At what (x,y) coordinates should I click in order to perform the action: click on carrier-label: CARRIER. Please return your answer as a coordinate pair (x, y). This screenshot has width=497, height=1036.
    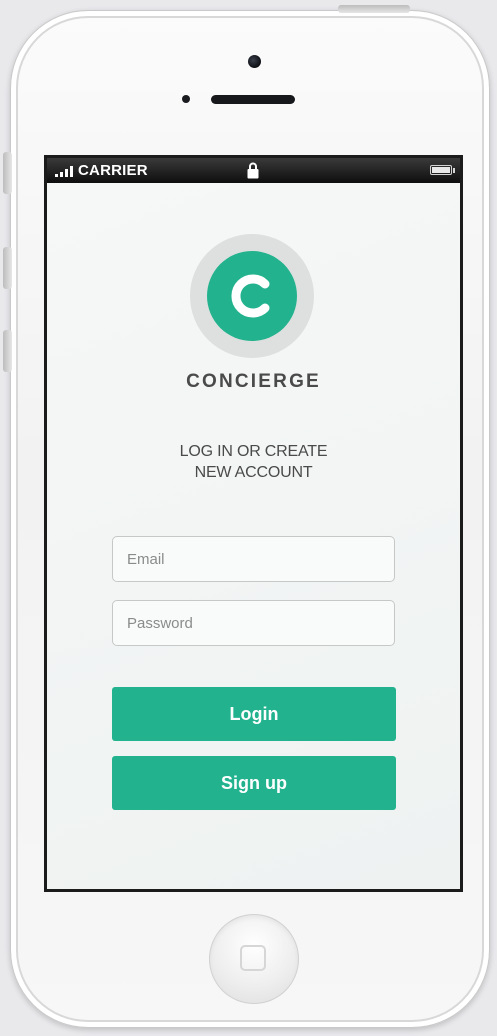
    Looking at the image, I should click on (113, 170).